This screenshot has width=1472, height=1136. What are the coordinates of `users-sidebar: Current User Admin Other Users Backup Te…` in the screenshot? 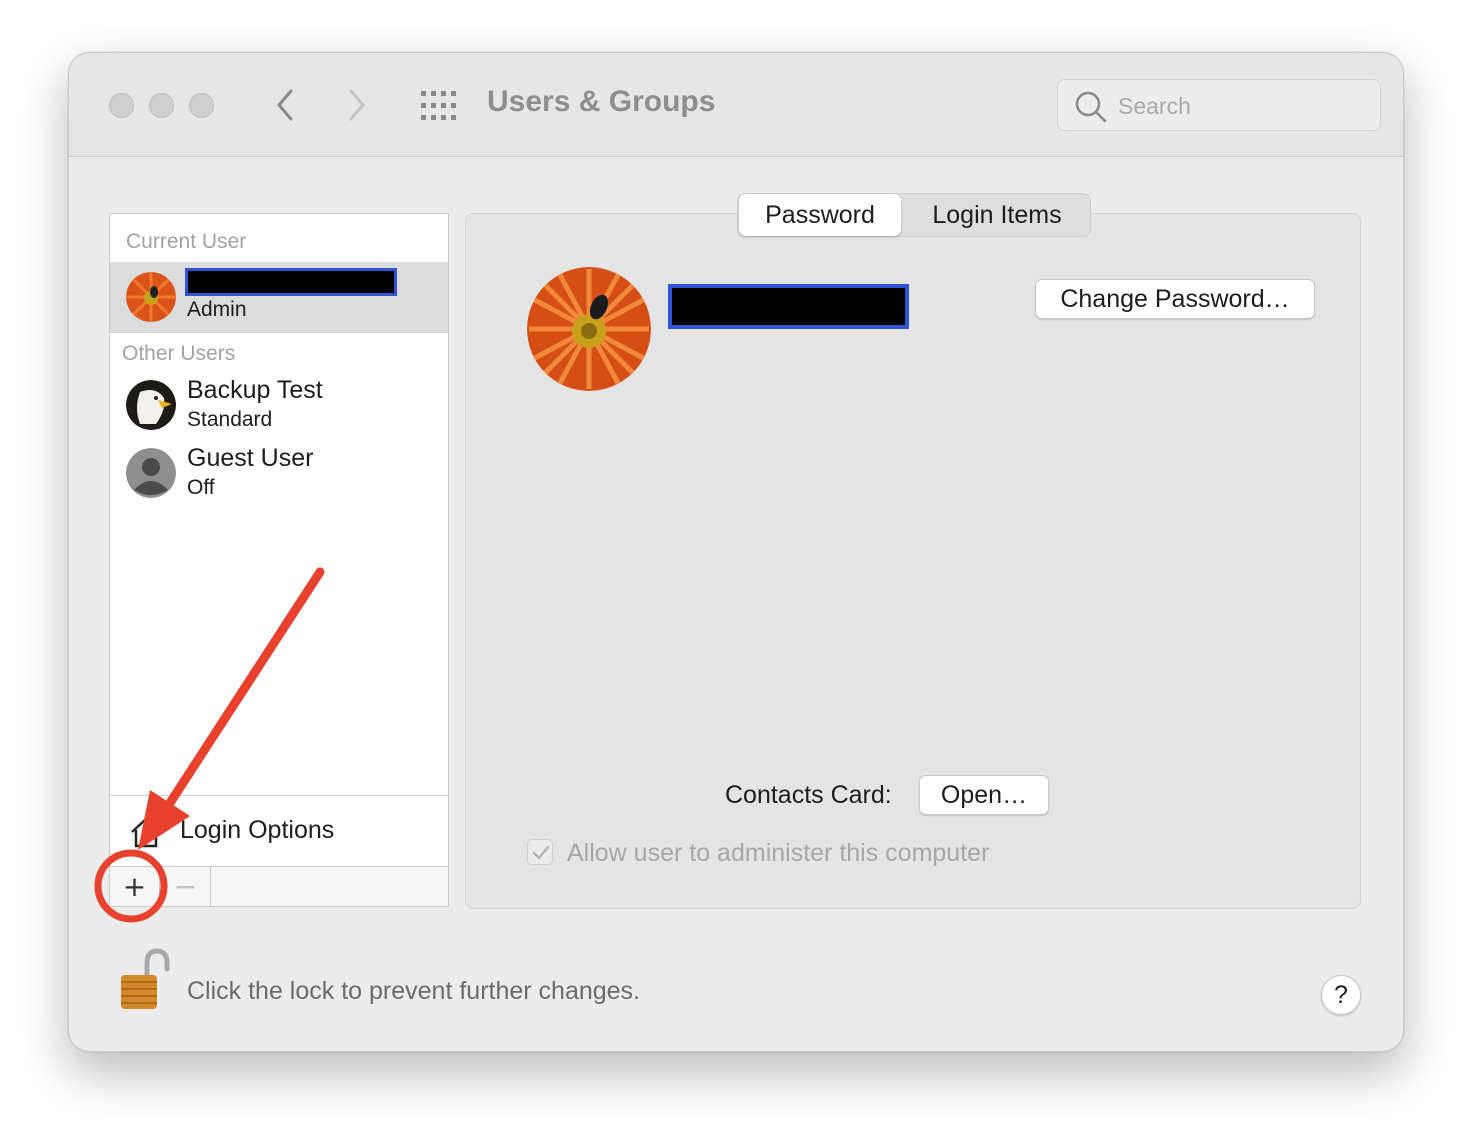 It's located at (279, 560).